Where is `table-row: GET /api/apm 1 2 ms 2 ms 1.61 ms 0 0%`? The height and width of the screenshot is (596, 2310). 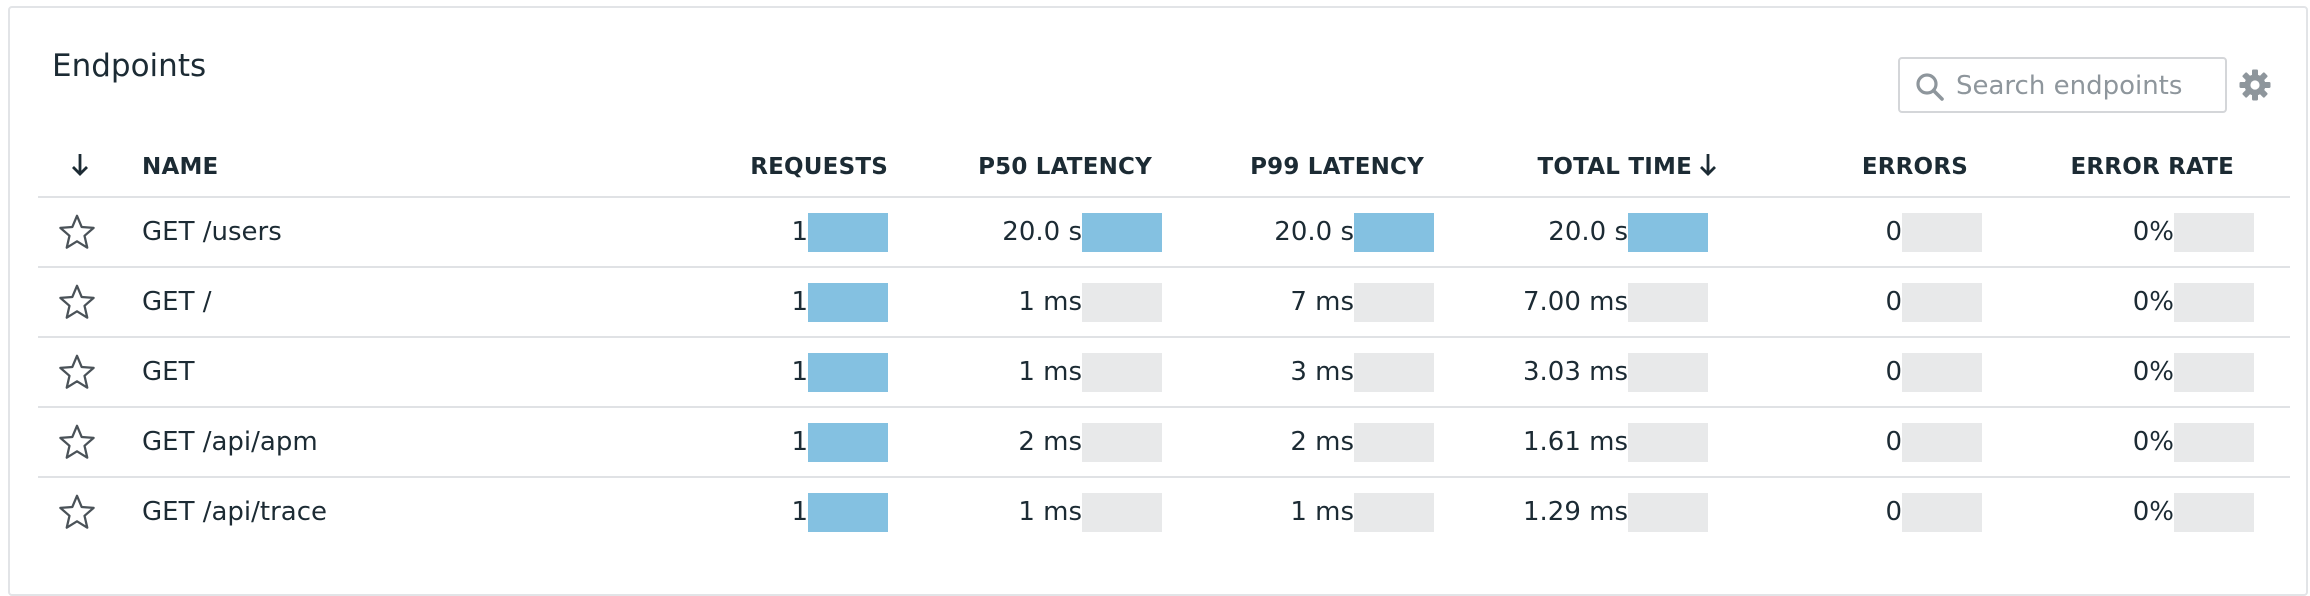
table-row: GET /api/apm 1 2 ms 2 ms 1.61 ms 0 0% is located at coordinates (1164, 441).